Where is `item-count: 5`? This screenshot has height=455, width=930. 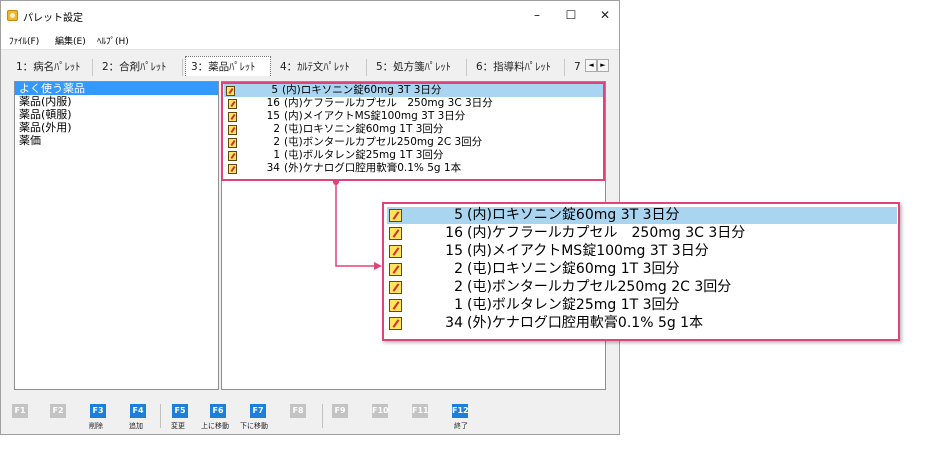
item-count: 5 is located at coordinates (458, 215).